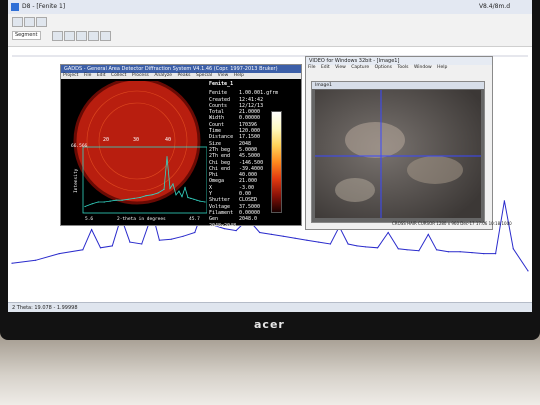 This screenshot has width=540, height=405. I want to click on video-menu-view: View, so click(340, 67).